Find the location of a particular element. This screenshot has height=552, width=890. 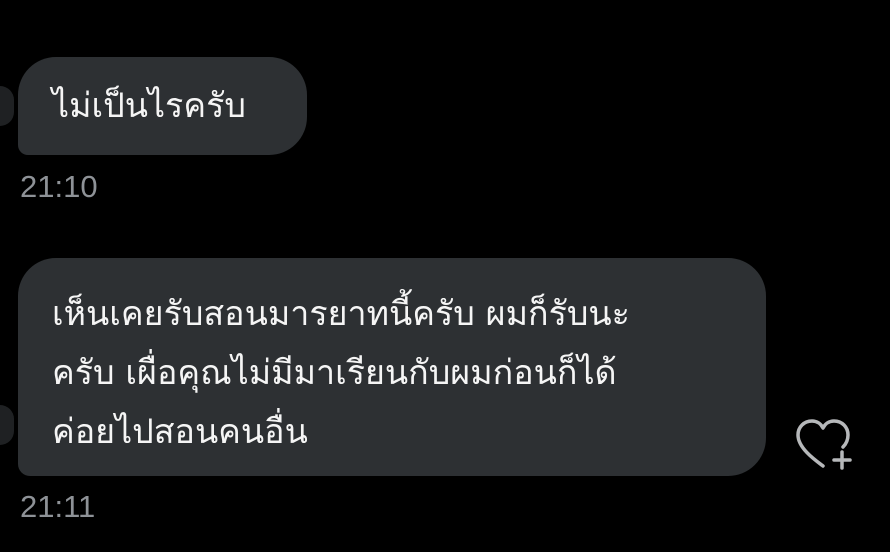

message-bubble: ไม่เป็นไรครับ is located at coordinates (162, 106).